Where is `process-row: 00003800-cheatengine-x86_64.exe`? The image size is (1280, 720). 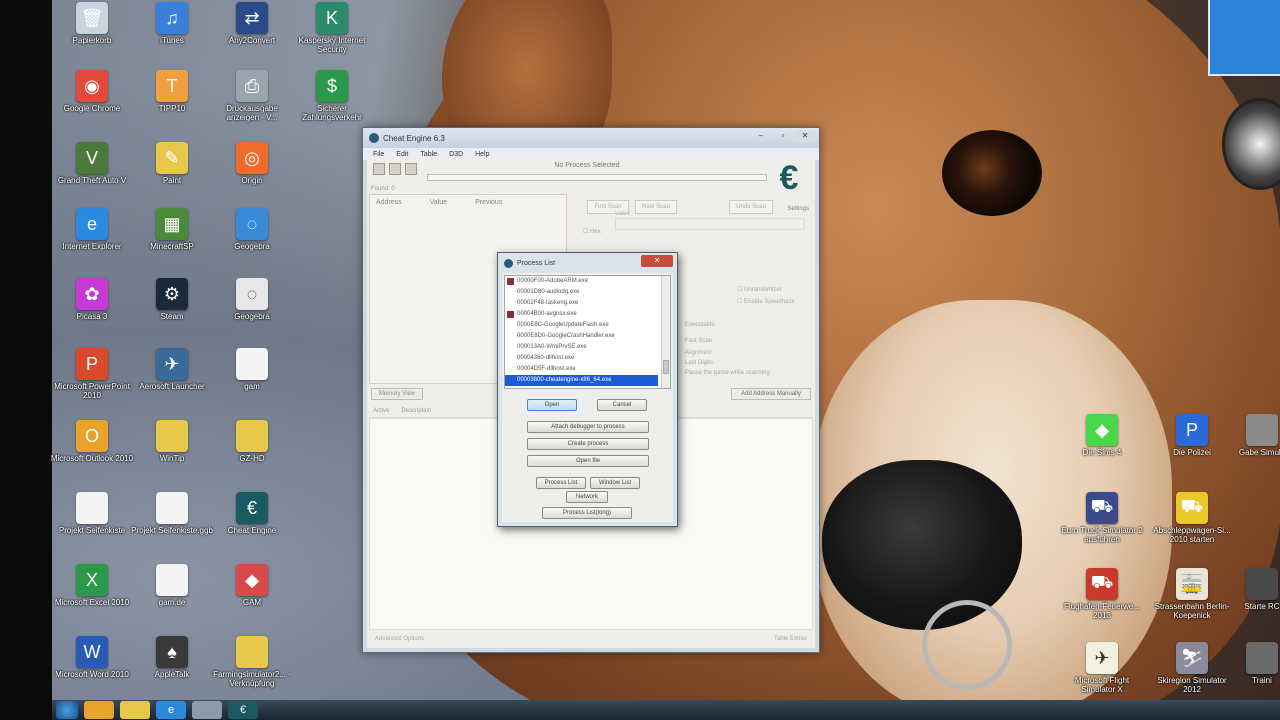
process-row: 00003800-cheatengine-x86_64.exe is located at coordinates (581, 380).